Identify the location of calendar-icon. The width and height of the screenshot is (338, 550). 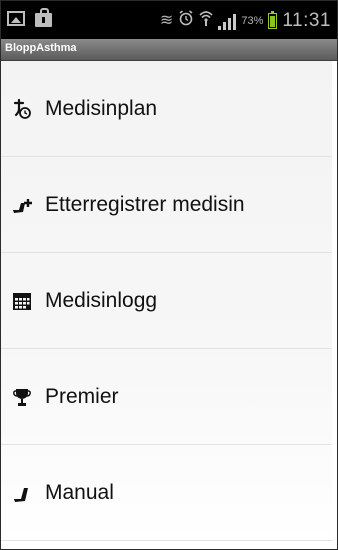
(22, 301).